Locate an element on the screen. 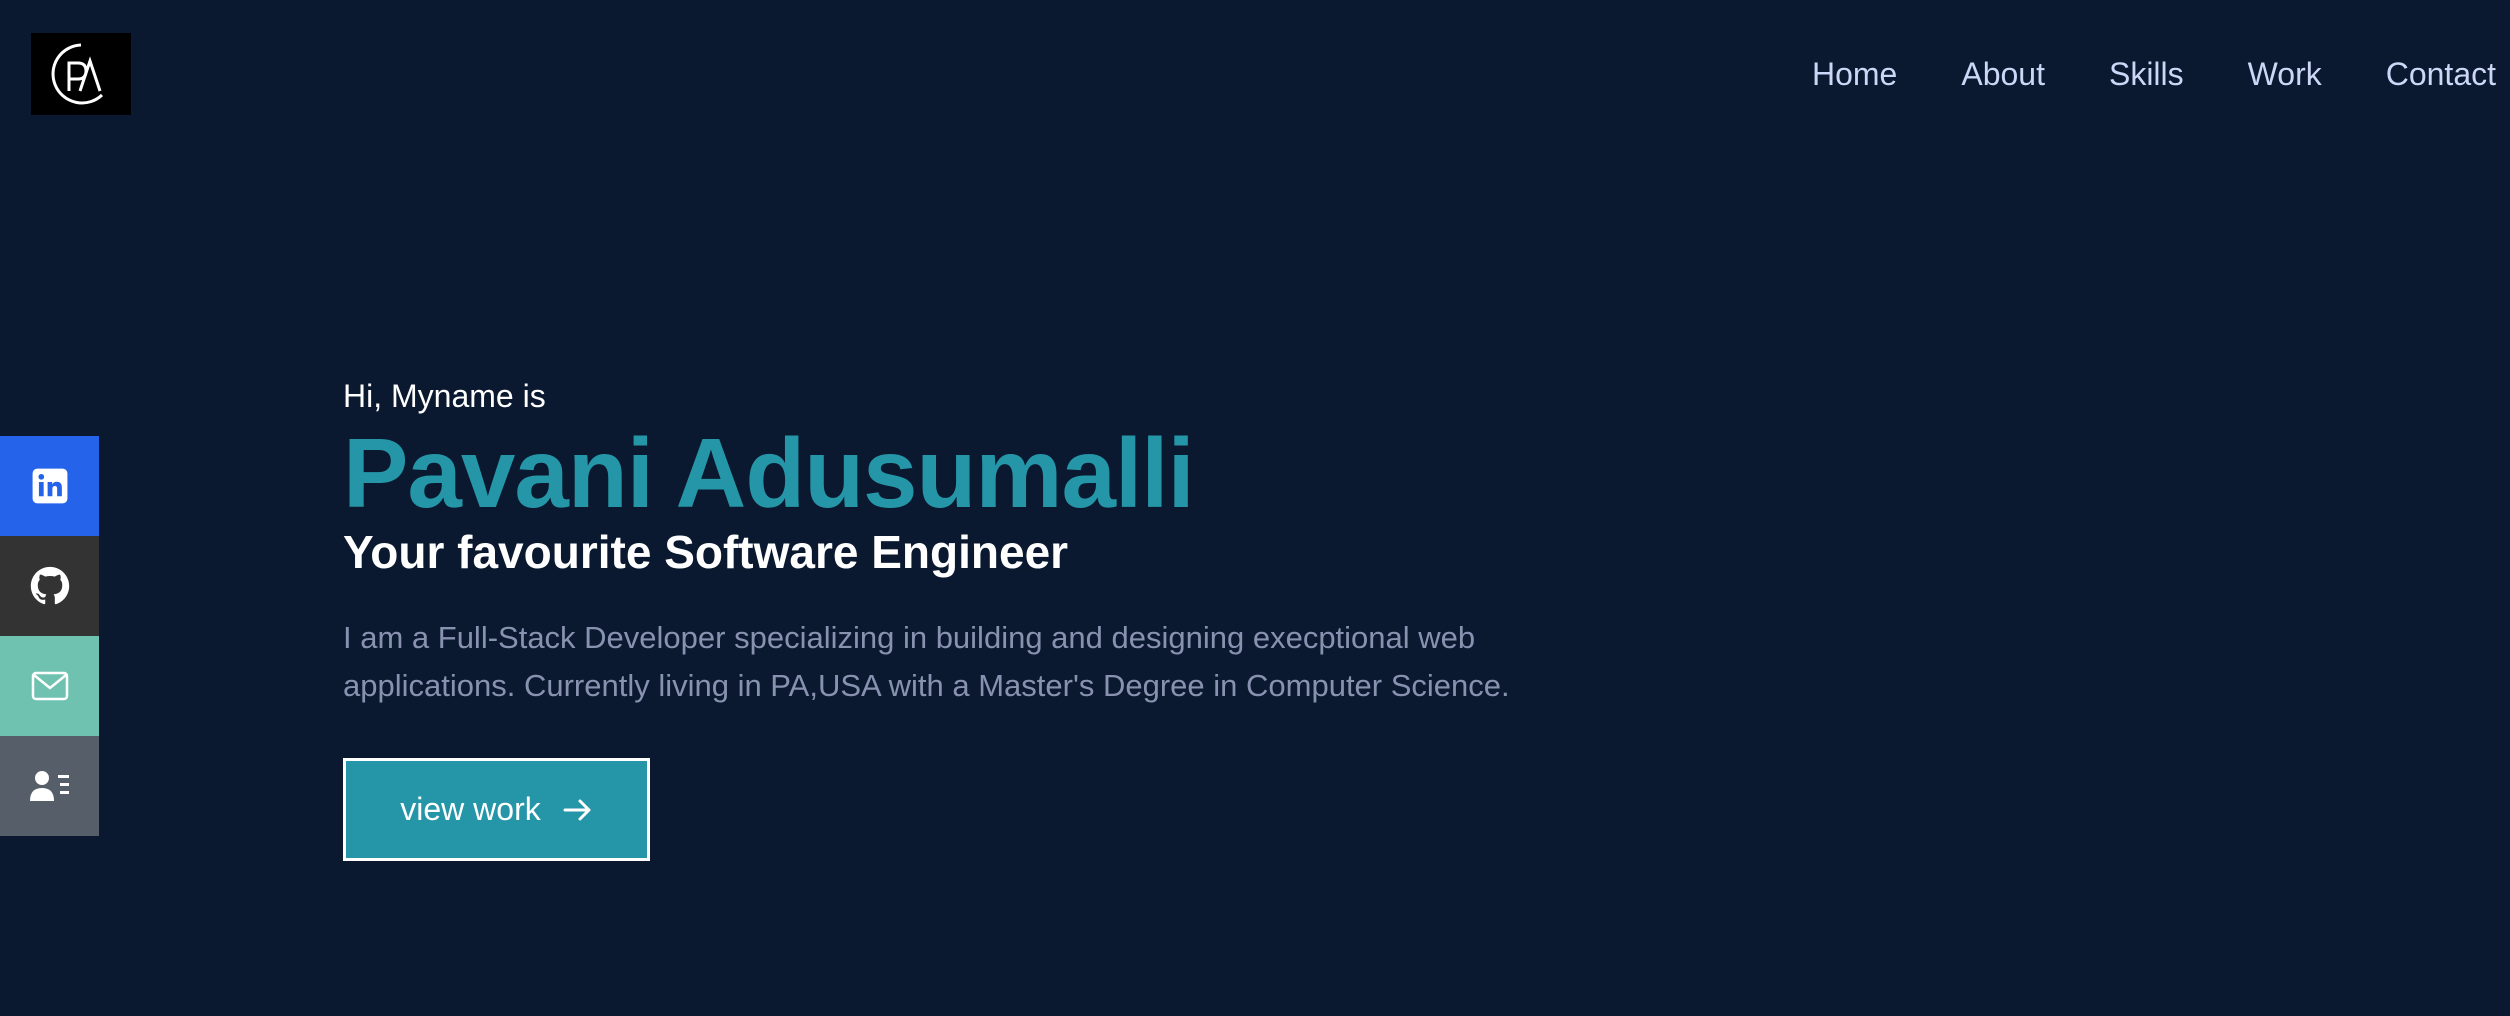  github-icon is located at coordinates (49, 585).